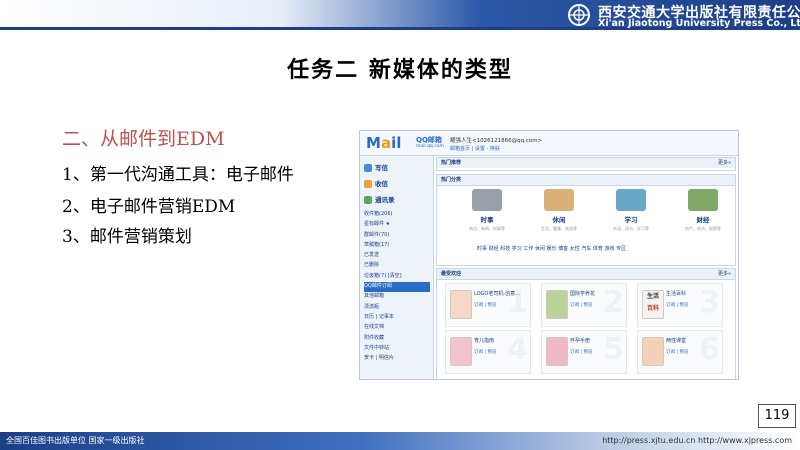  What do you see at coordinates (653, 304) in the screenshot?
I see `favorite-cover: 生活 百科` at bounding box center [653, 304].